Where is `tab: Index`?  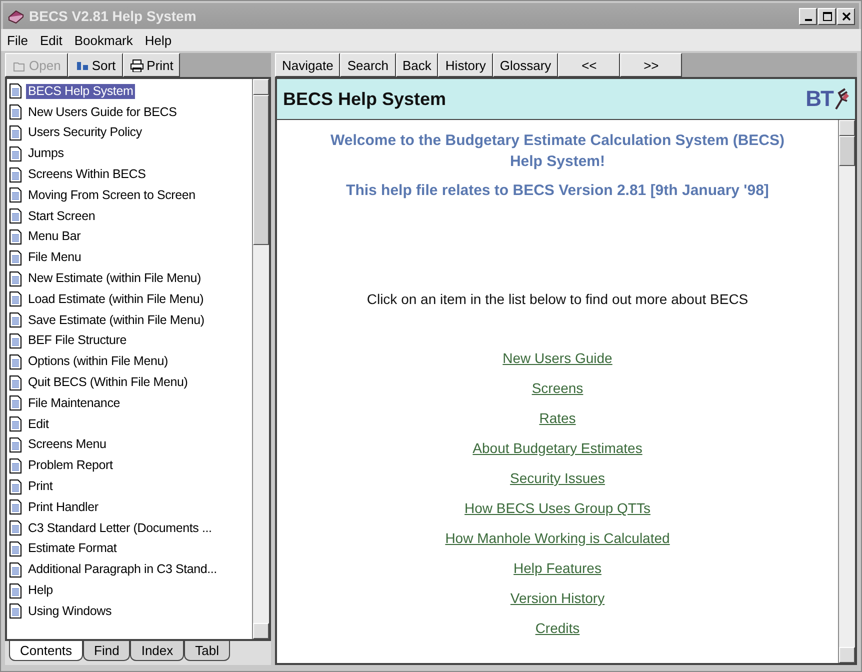 tab: Index is located at coordinates (157, 651).